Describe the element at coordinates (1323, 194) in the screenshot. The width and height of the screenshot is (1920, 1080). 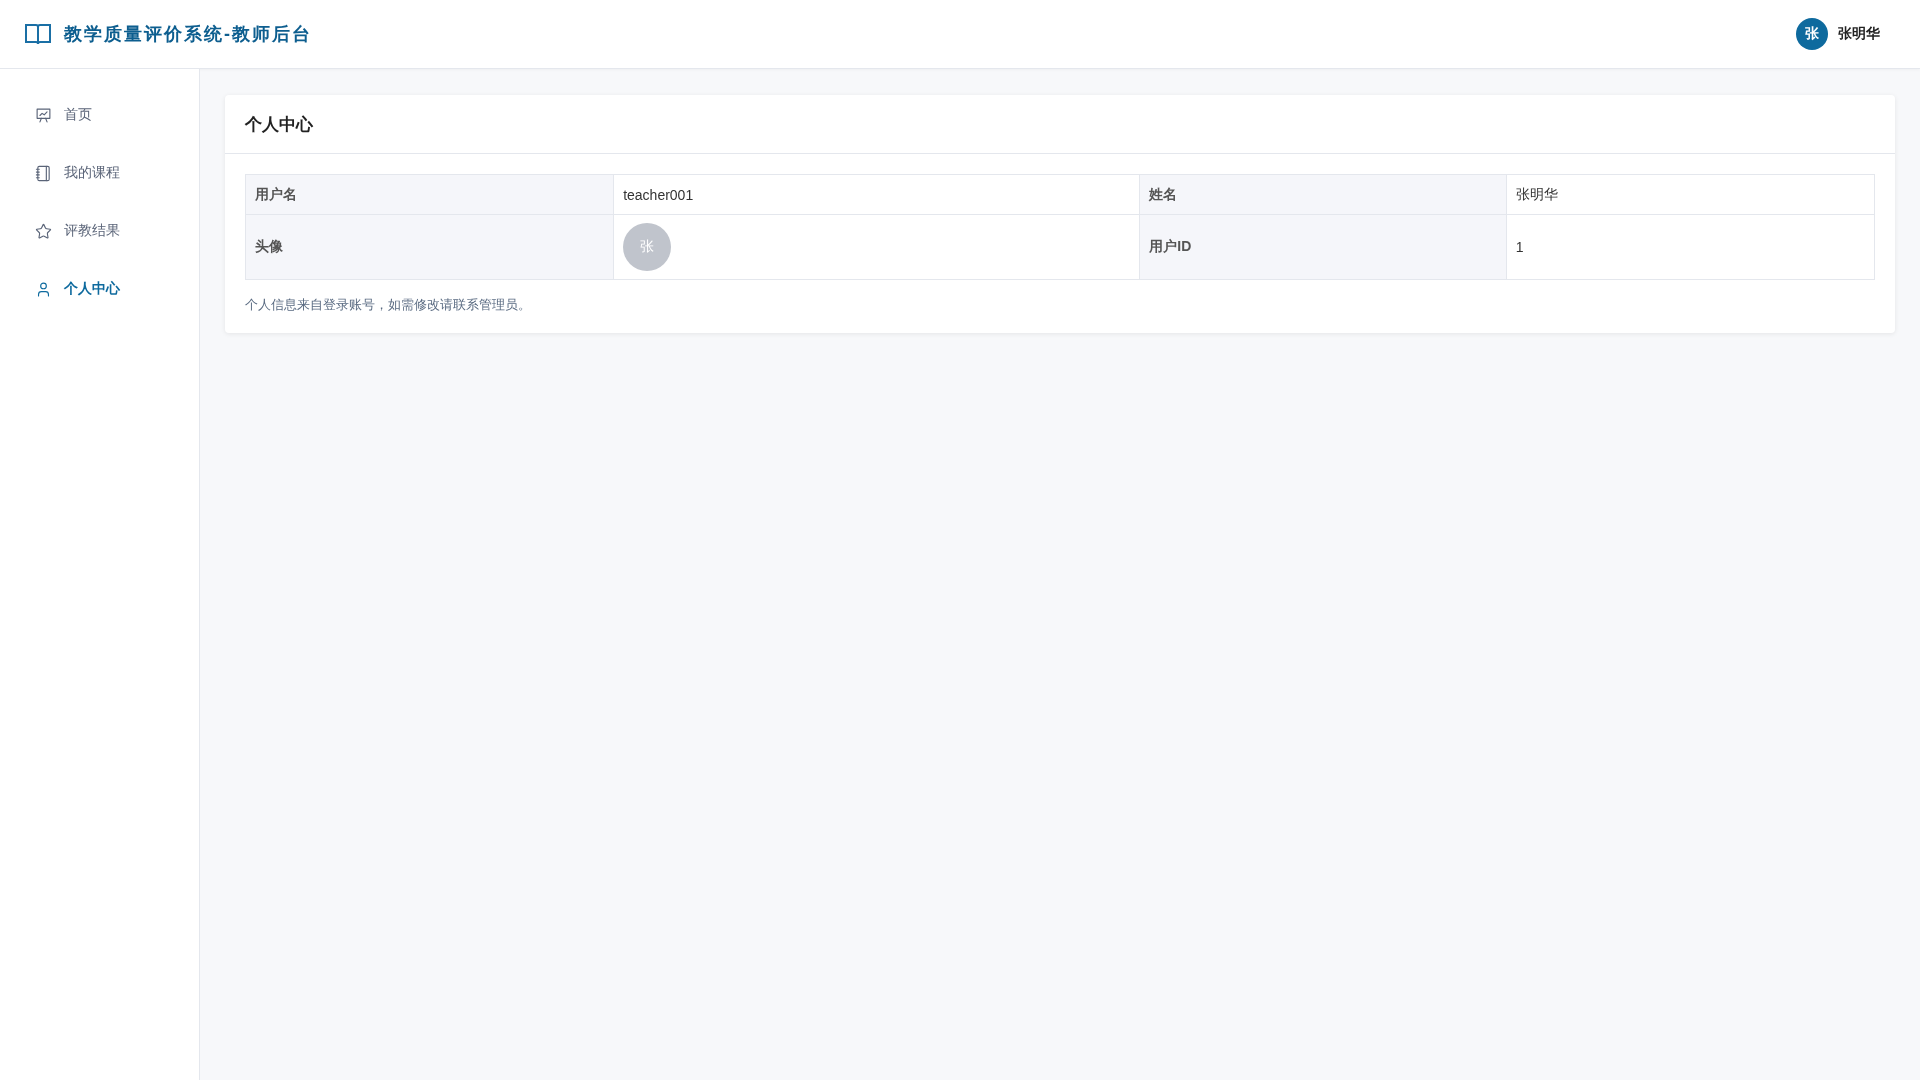
I see `field-label-cell: 姓名` at that location.